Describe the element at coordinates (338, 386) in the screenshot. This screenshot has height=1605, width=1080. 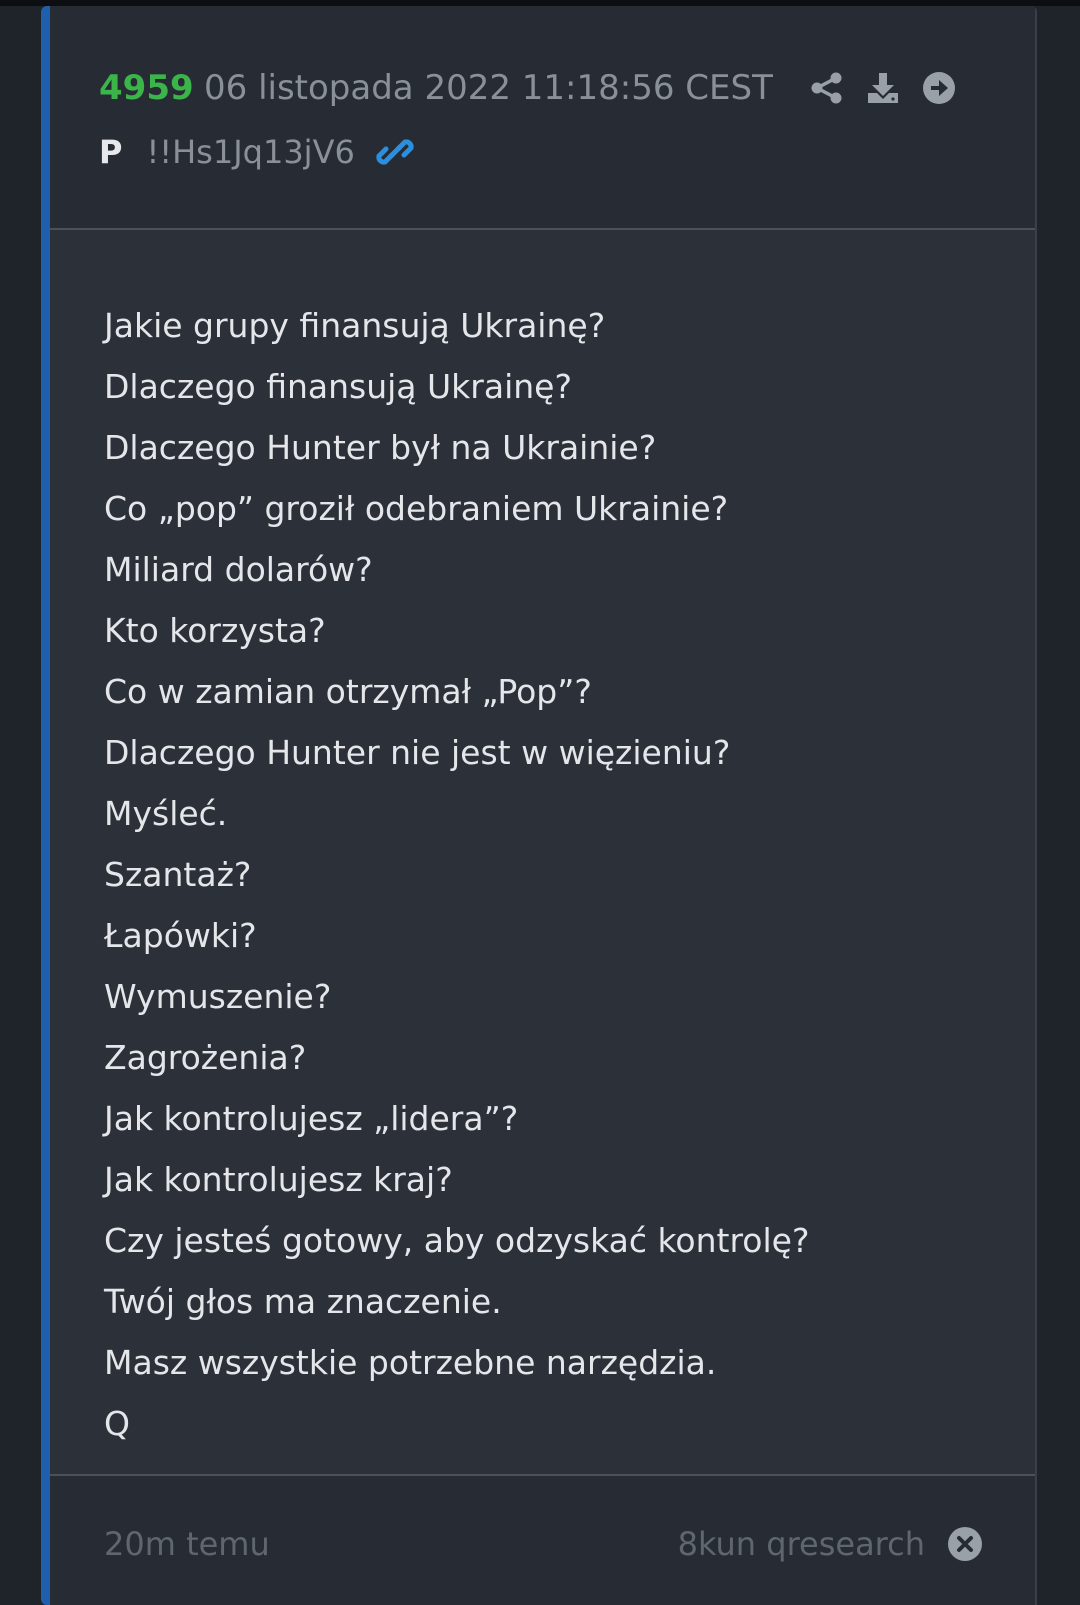
I see `post-line: Dlaczego finansują Ukrainę?` at that location.